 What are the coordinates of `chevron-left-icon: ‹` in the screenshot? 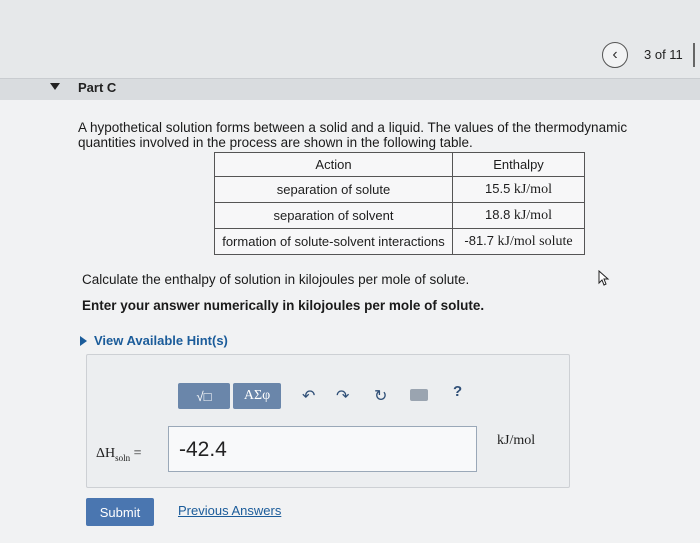 It's located at (615, 55).